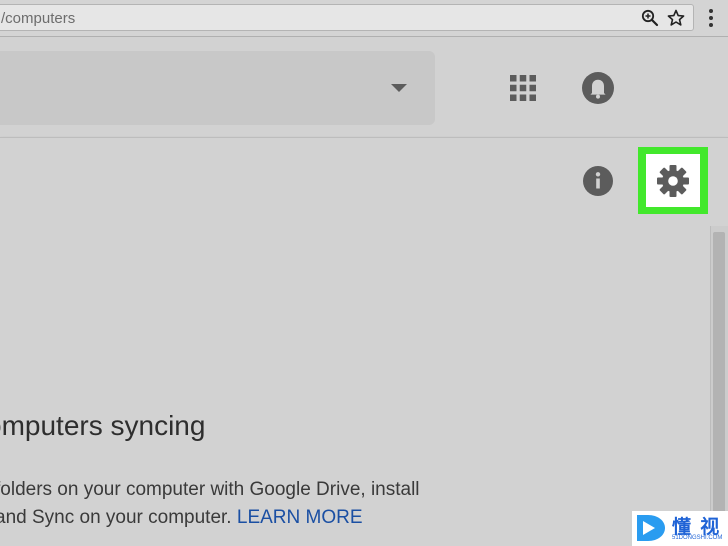 The width and height of the screenshot is (728, 546). What do you see at coordinates (399, 88) in the screenshot?
I see `caret-down-icon` at bounding box center [399, 88].